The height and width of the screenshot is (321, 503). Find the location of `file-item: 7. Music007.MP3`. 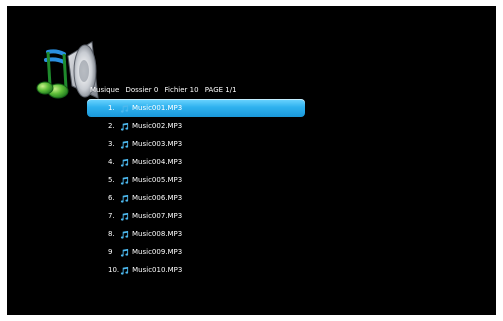

file-item: 7. Music007.MP3 is located at coordinates (200, 216).